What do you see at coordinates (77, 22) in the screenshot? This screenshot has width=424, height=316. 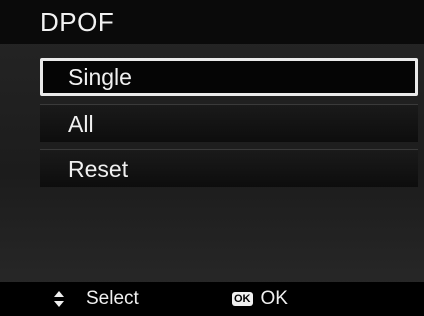 I see `page-title: DPOF` at bounding box center [77, 22].